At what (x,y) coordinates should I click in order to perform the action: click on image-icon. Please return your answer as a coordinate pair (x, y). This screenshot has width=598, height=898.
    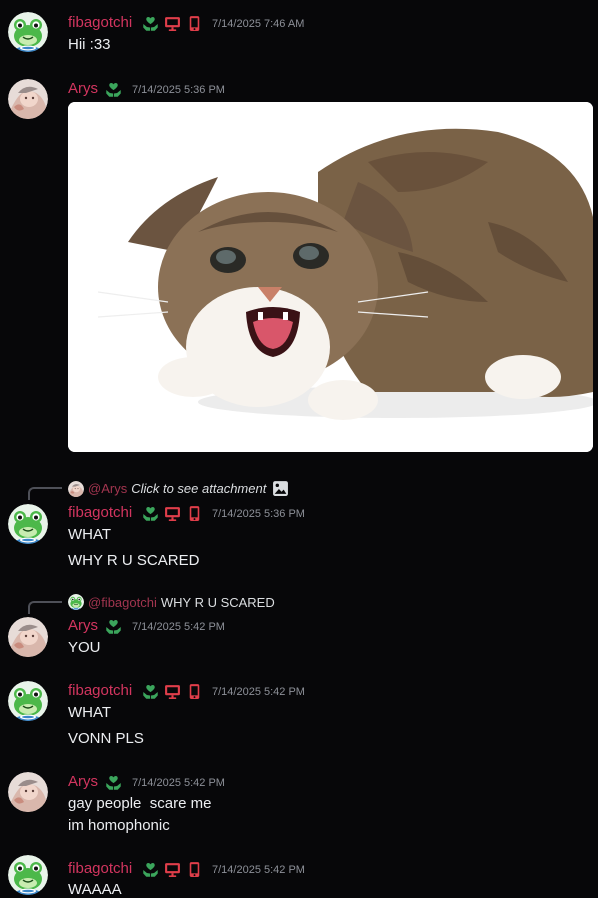
    Looking at the image, I should click on (281, 488).